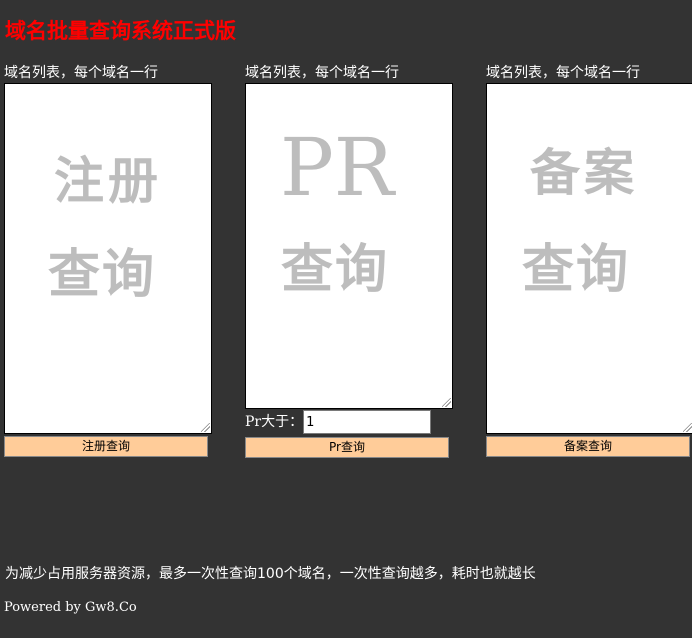  I want to click on register-query-button: 注册查询, so click(106, 446).